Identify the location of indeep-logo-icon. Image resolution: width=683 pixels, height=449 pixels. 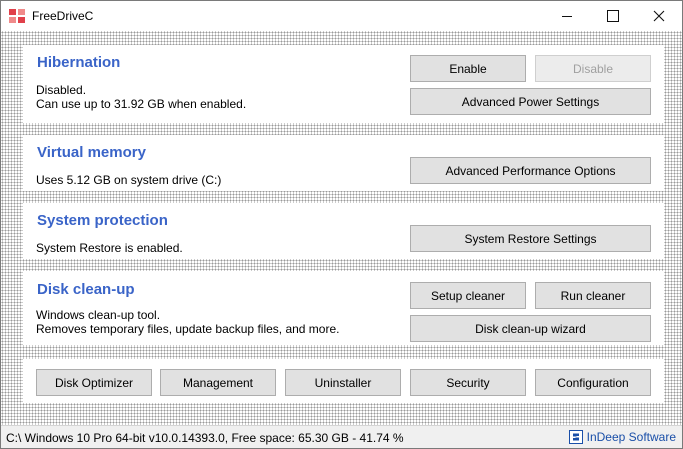
(575, 437).